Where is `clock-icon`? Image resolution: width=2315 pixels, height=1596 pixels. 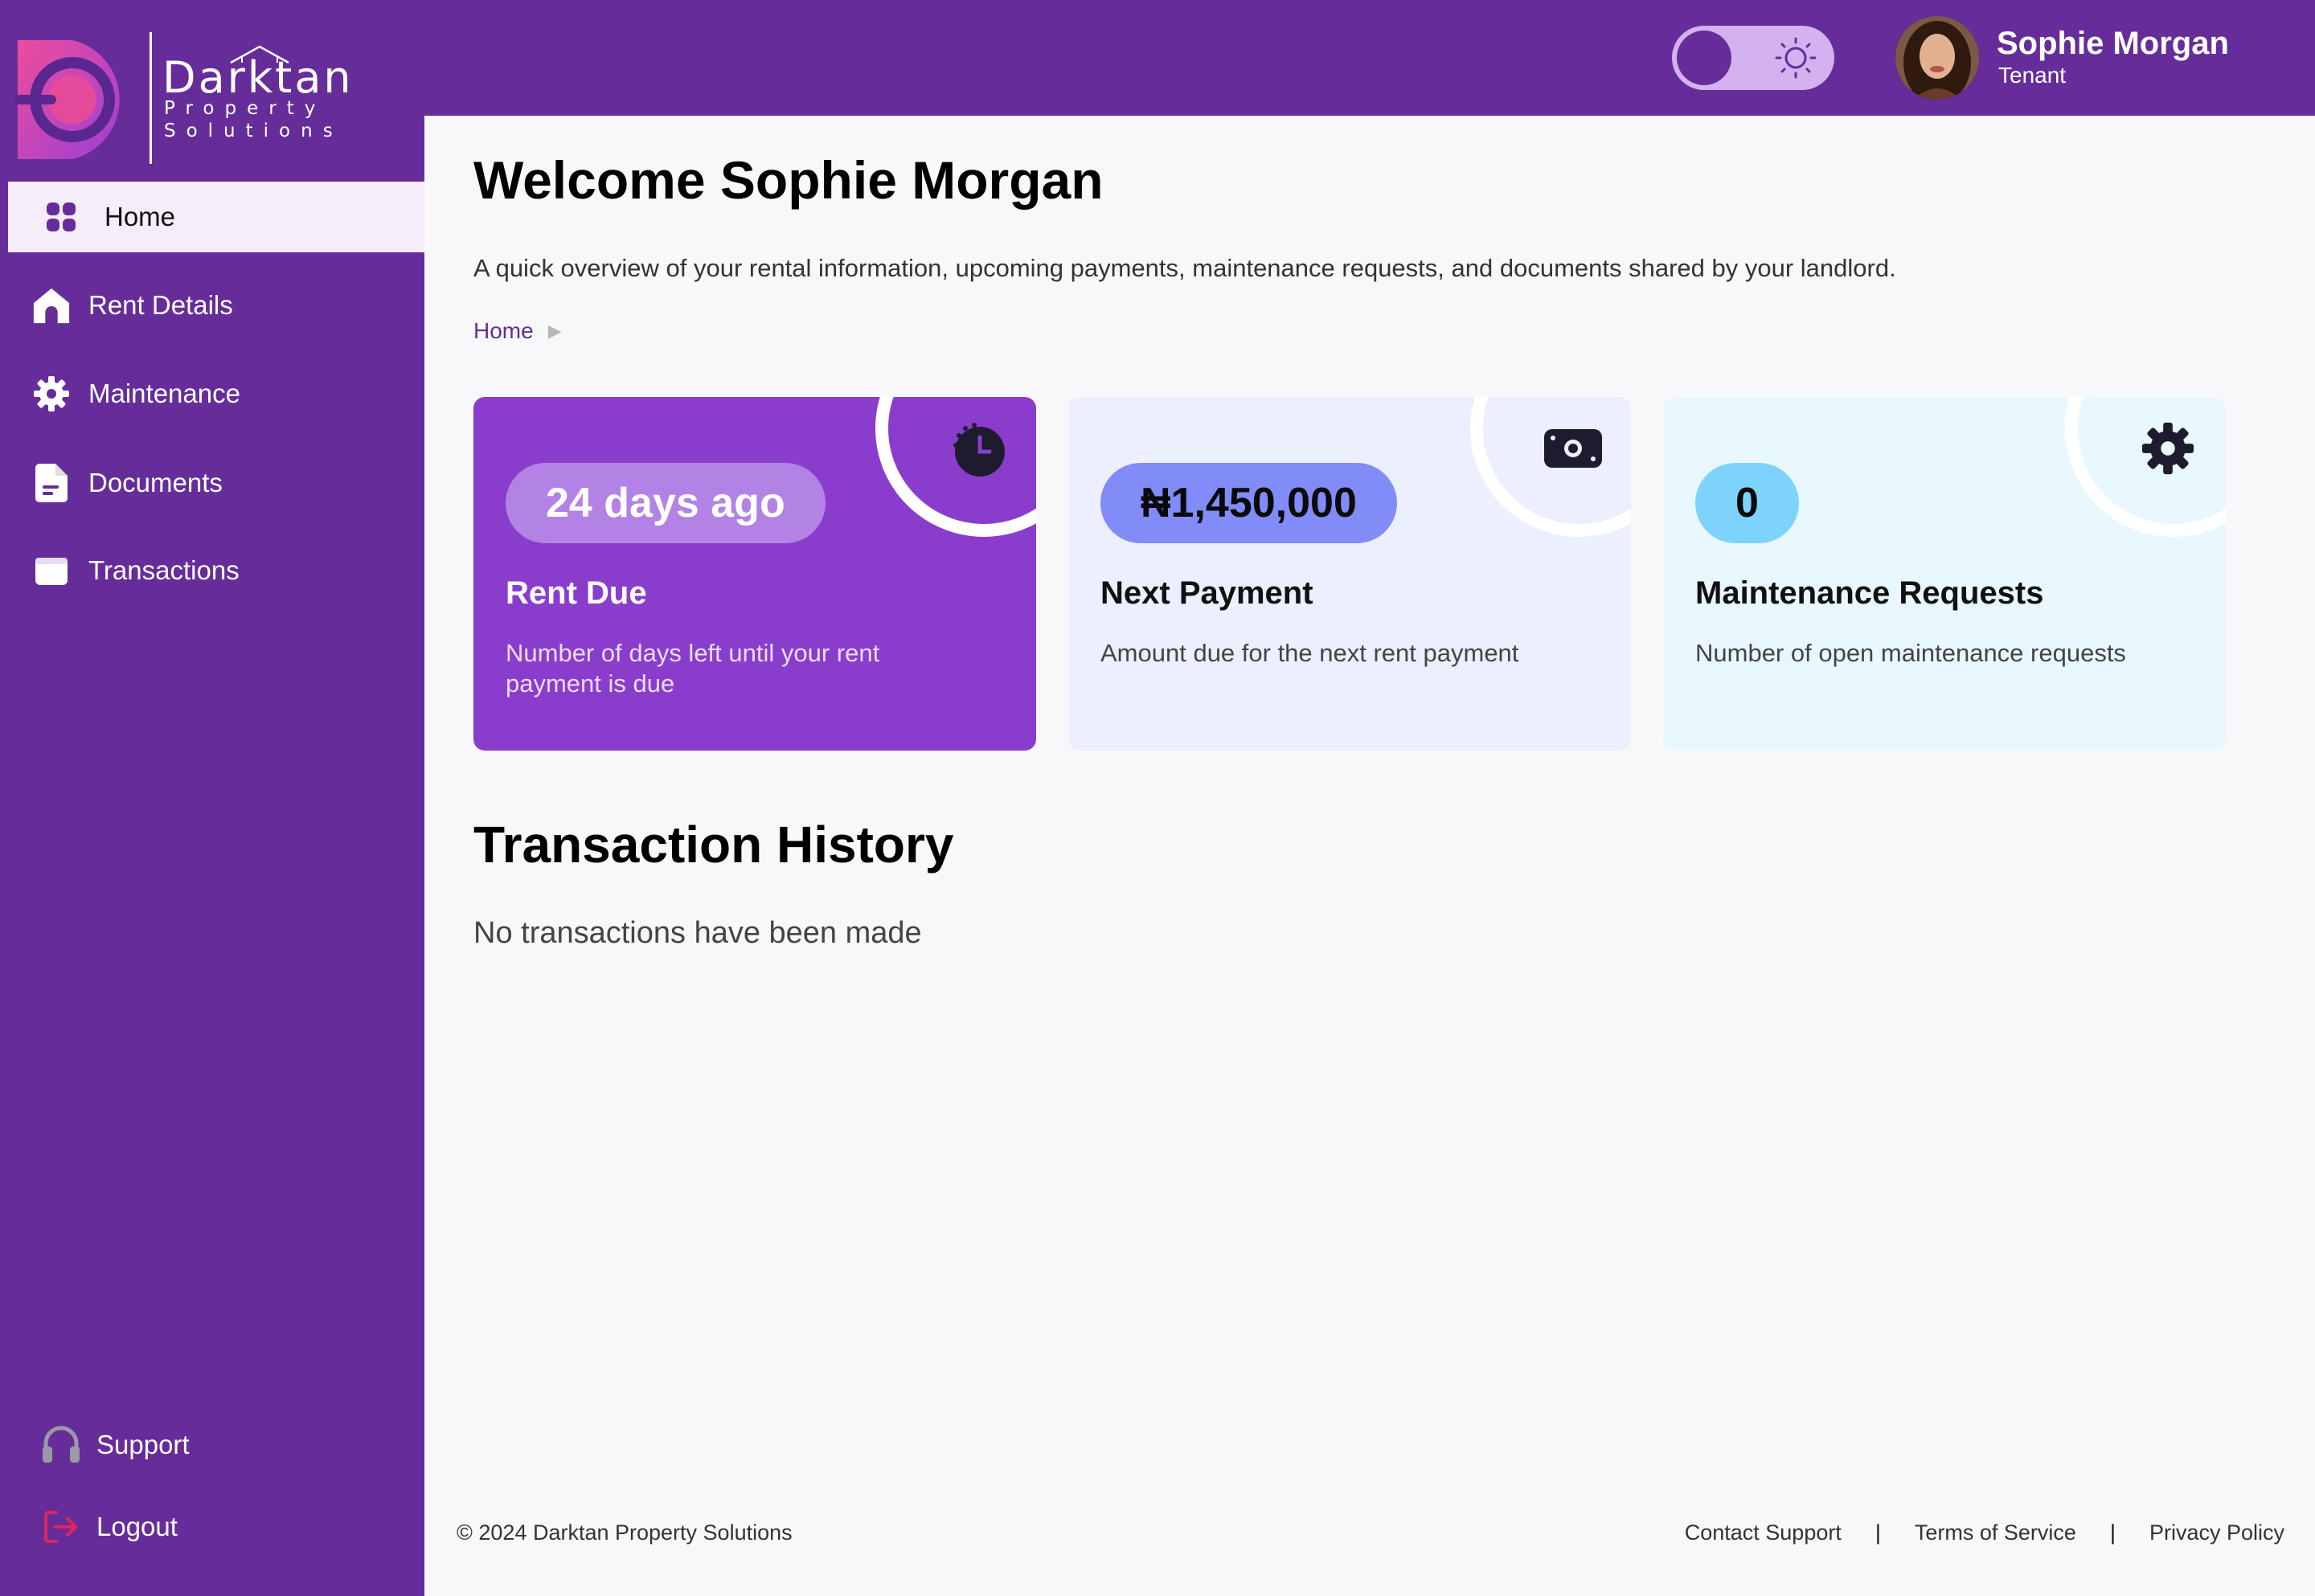 clock-icon is located at coordinates (978, 448).